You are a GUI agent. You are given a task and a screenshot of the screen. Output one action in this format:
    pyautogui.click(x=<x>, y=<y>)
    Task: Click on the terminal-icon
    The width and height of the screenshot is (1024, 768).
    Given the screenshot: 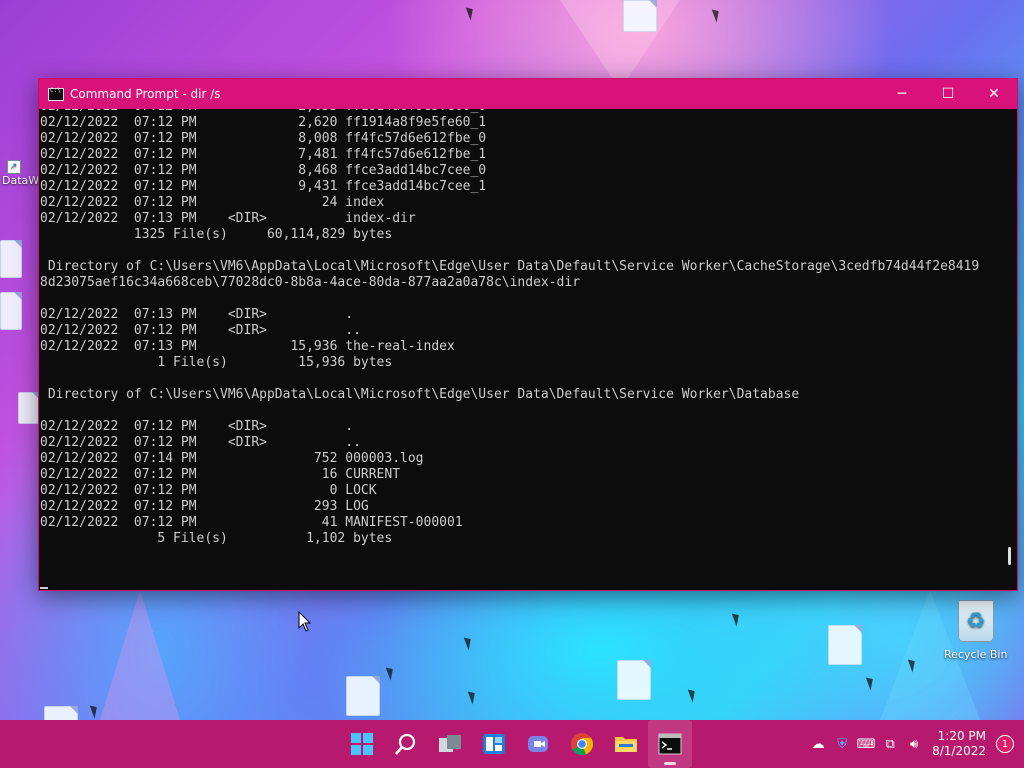 What is the action you would take?
    pyautogui.click(x=670, y=744)
    